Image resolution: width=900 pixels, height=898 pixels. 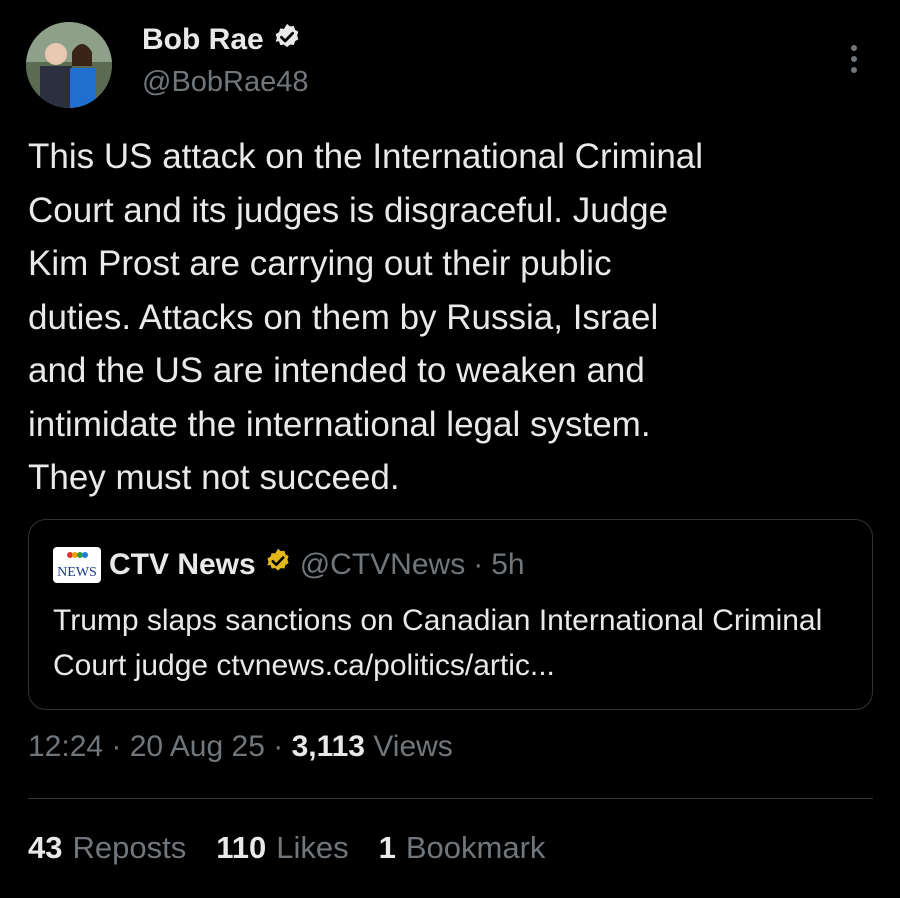 What do you see at coordinates (382, 565) in the screenshot?
I see `quoted-author-handle: @CTVNews` at bounding box center [382, 565].